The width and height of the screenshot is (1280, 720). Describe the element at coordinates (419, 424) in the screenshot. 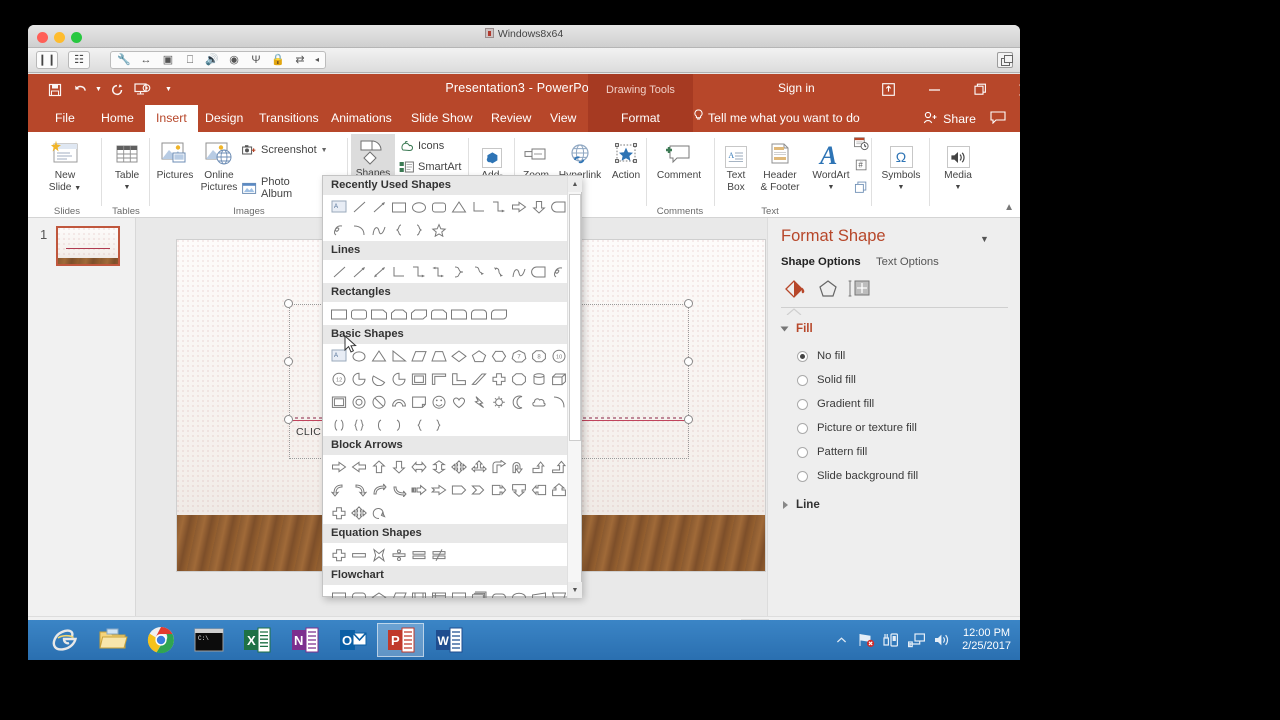

I see `shape-left-brace` at that location.